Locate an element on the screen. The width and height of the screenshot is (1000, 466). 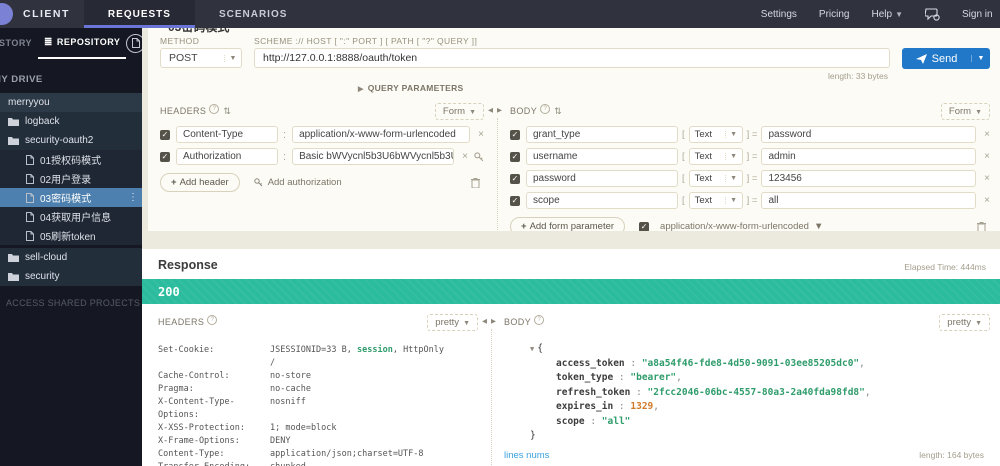
url-input: http://127.0.0.1:8888/oauth/token is located at coordinates (572, 58).